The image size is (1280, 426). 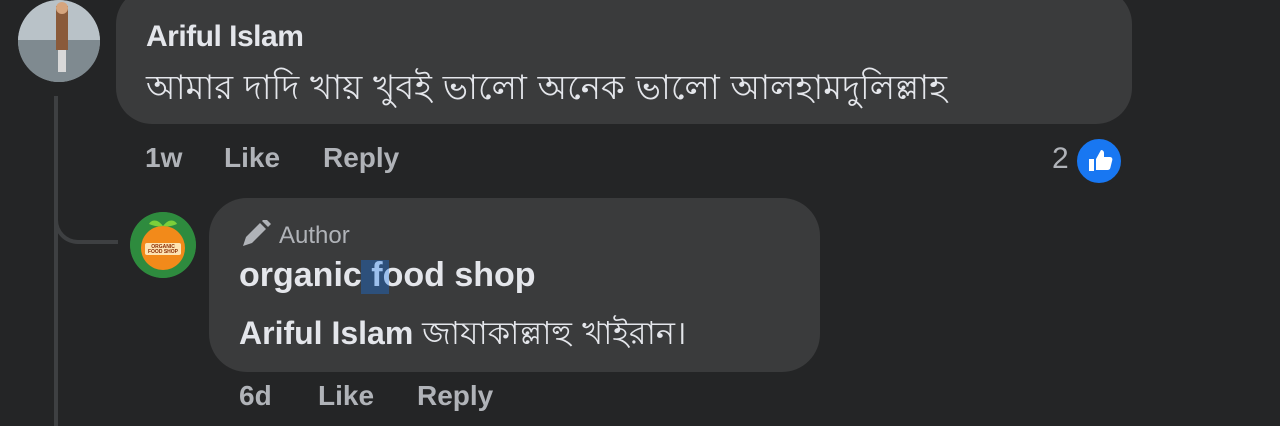 I want to click on avatar, so click(x=59, y=41).